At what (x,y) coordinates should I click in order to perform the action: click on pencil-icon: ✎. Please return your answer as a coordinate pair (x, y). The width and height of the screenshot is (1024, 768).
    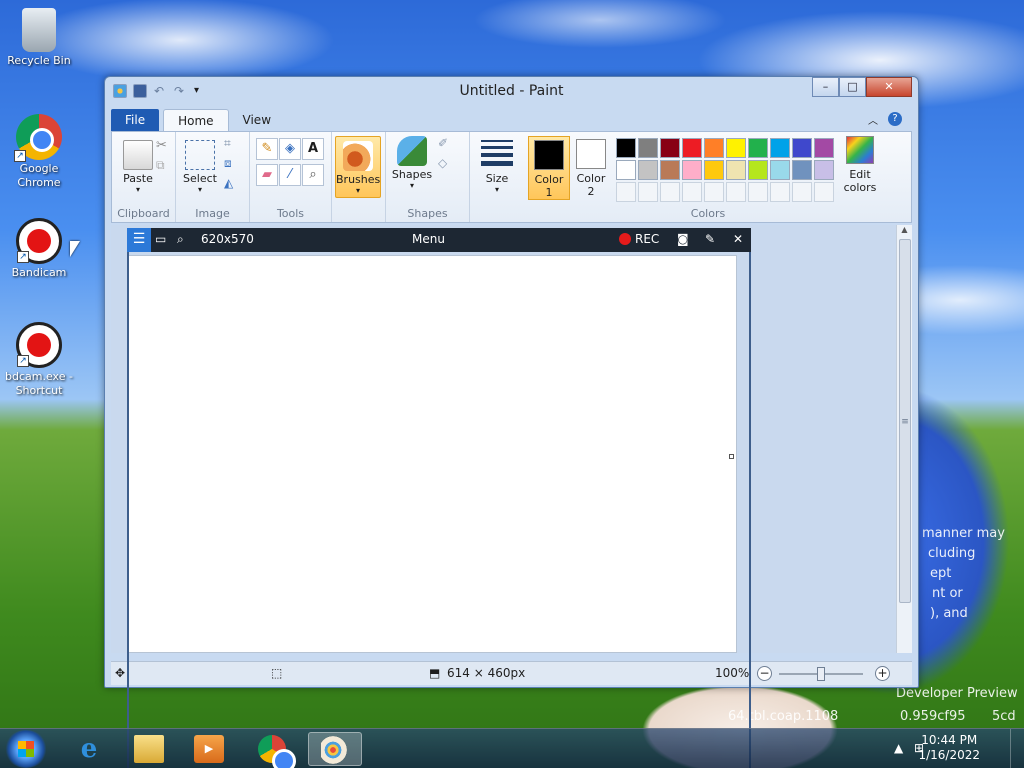
    Looking at the image, I should click on (267, 149).